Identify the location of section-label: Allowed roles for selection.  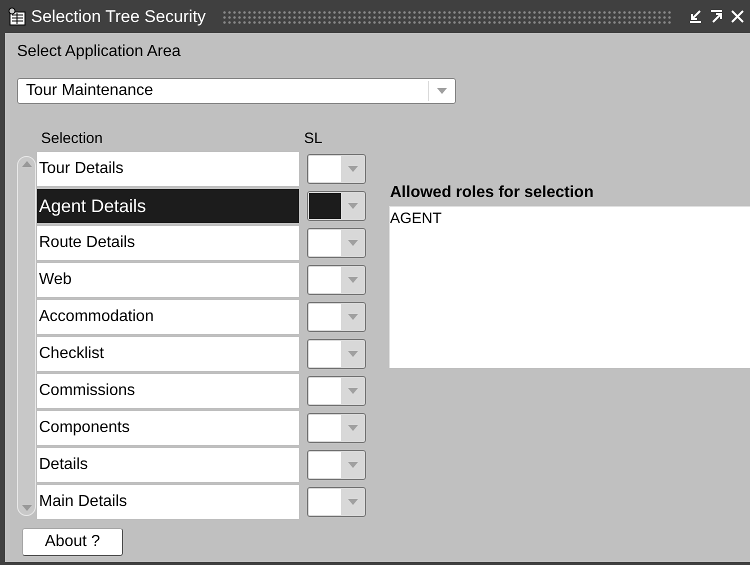
(492, 193).